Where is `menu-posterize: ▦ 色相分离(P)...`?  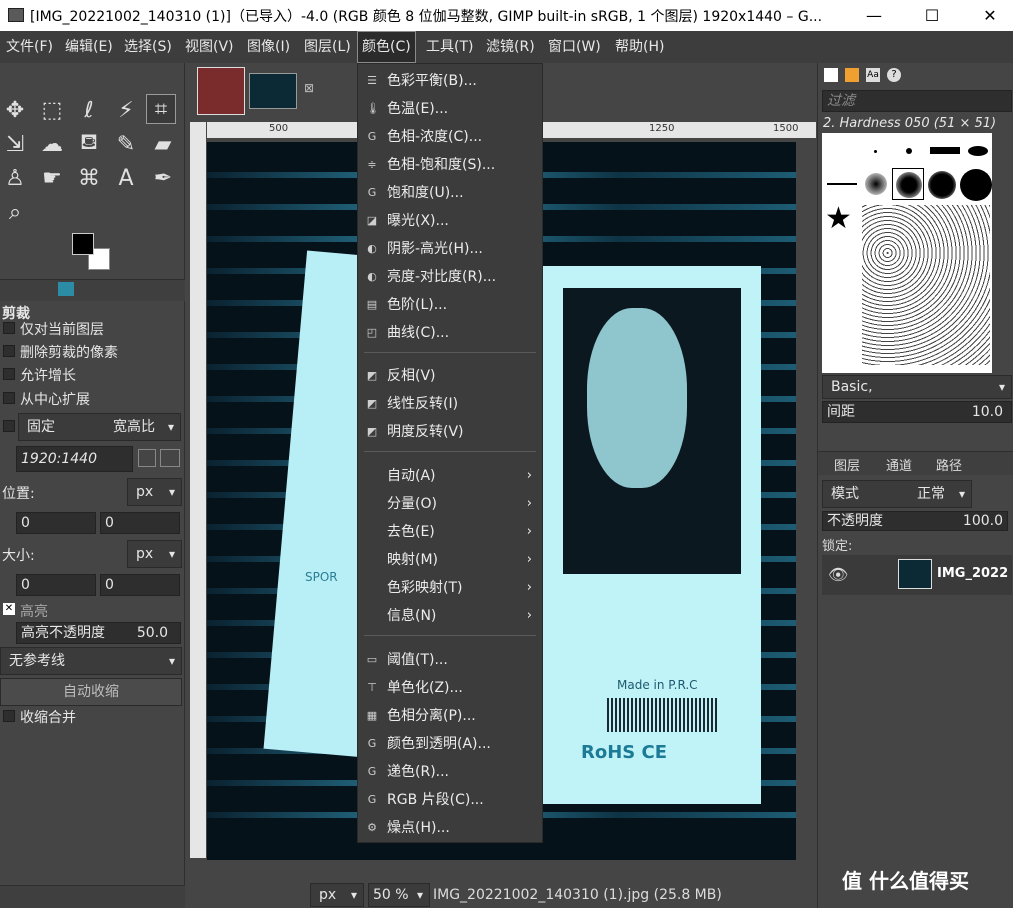 menu-posterize: ▦ 色相分离(P)... is located at coordinates (450, 716).